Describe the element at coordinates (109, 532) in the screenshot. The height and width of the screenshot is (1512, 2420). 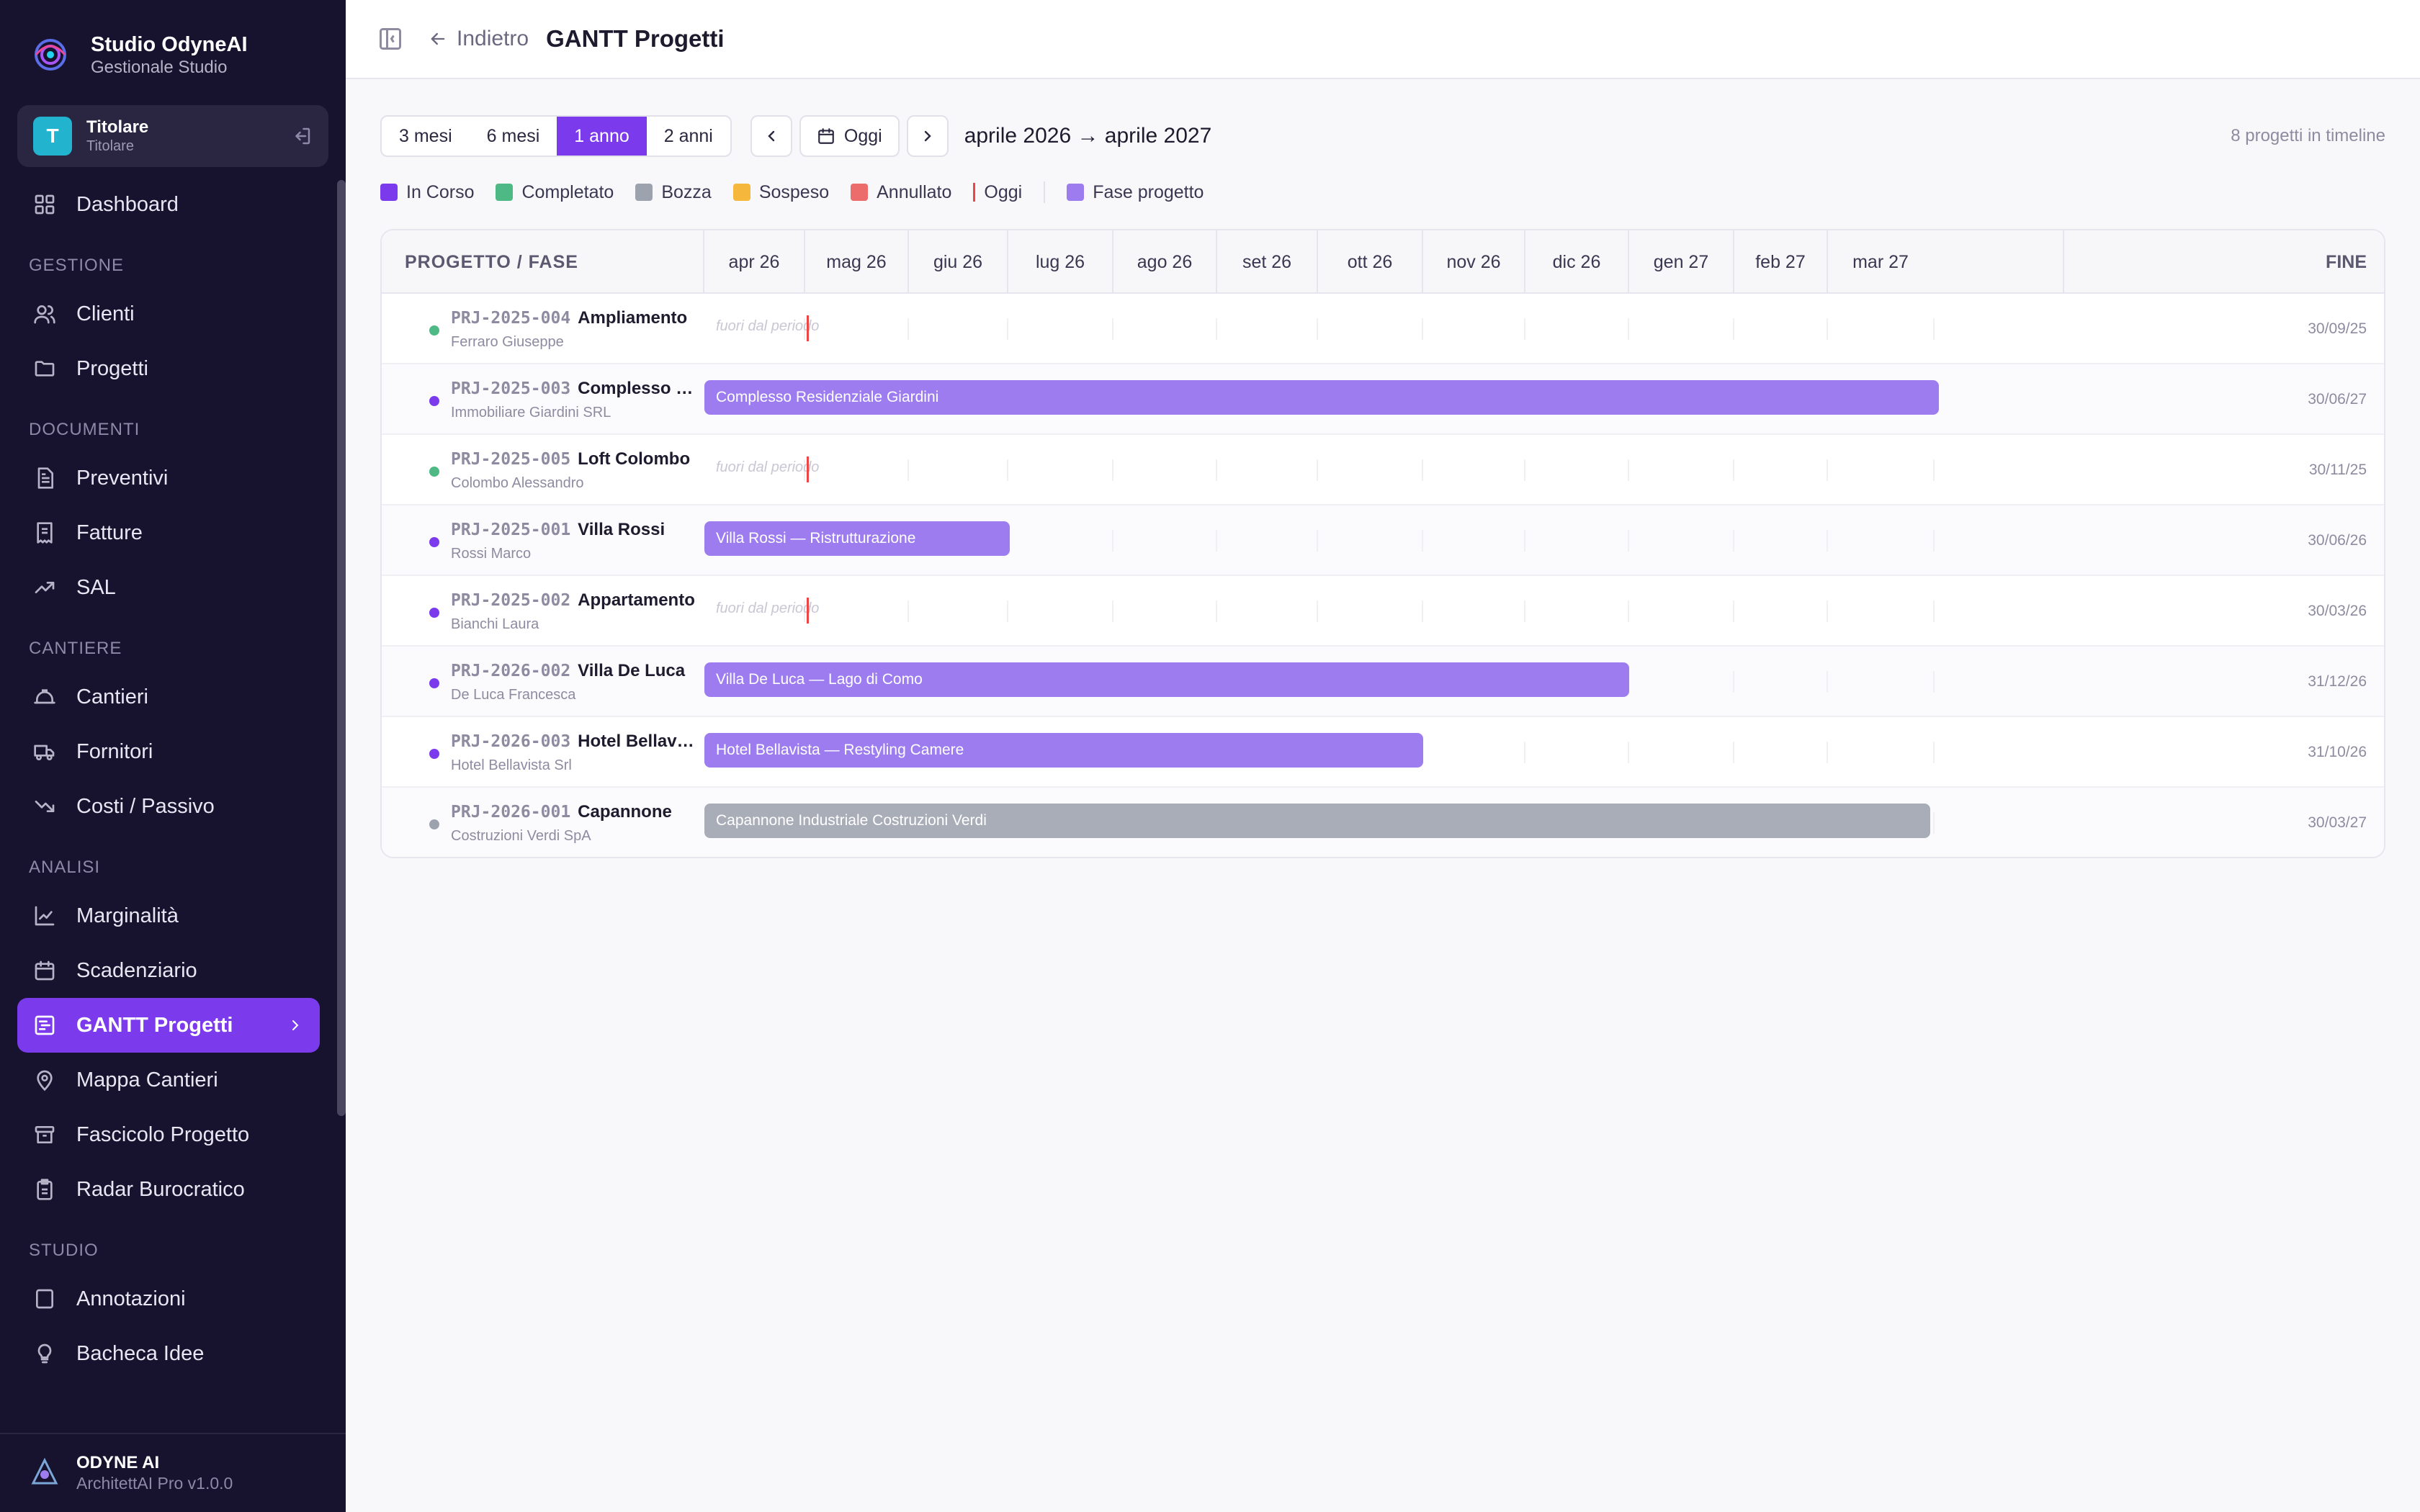
I see `sidebar-item-label: Fatture` at that location.